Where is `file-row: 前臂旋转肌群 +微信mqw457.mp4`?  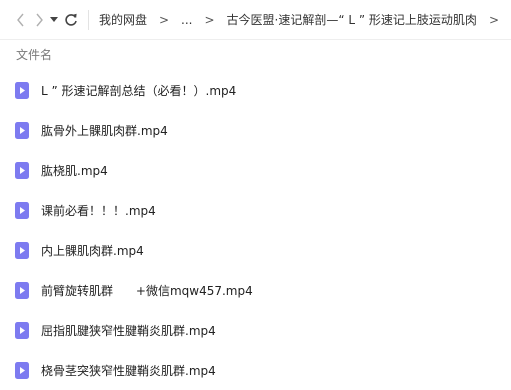 file-row: 前臂旋转肌群 +微信mqw457.mp4 is located at coordinates (255, 290).